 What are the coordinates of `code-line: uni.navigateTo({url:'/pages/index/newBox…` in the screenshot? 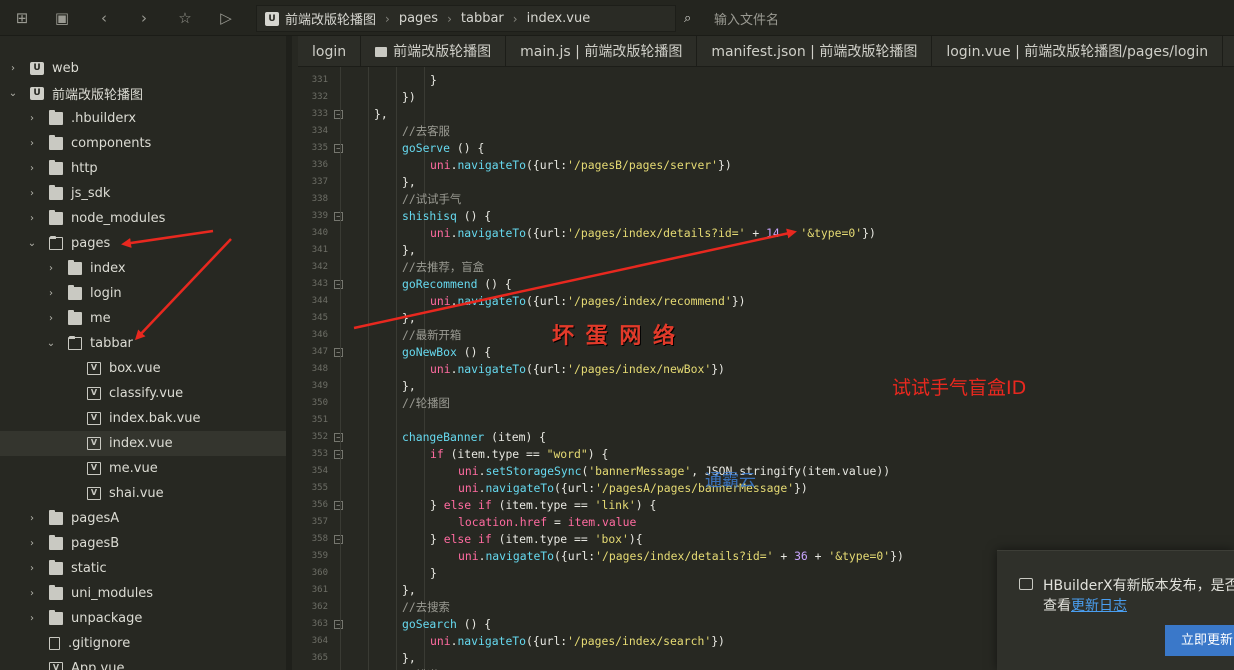 It's located at (577, 369).